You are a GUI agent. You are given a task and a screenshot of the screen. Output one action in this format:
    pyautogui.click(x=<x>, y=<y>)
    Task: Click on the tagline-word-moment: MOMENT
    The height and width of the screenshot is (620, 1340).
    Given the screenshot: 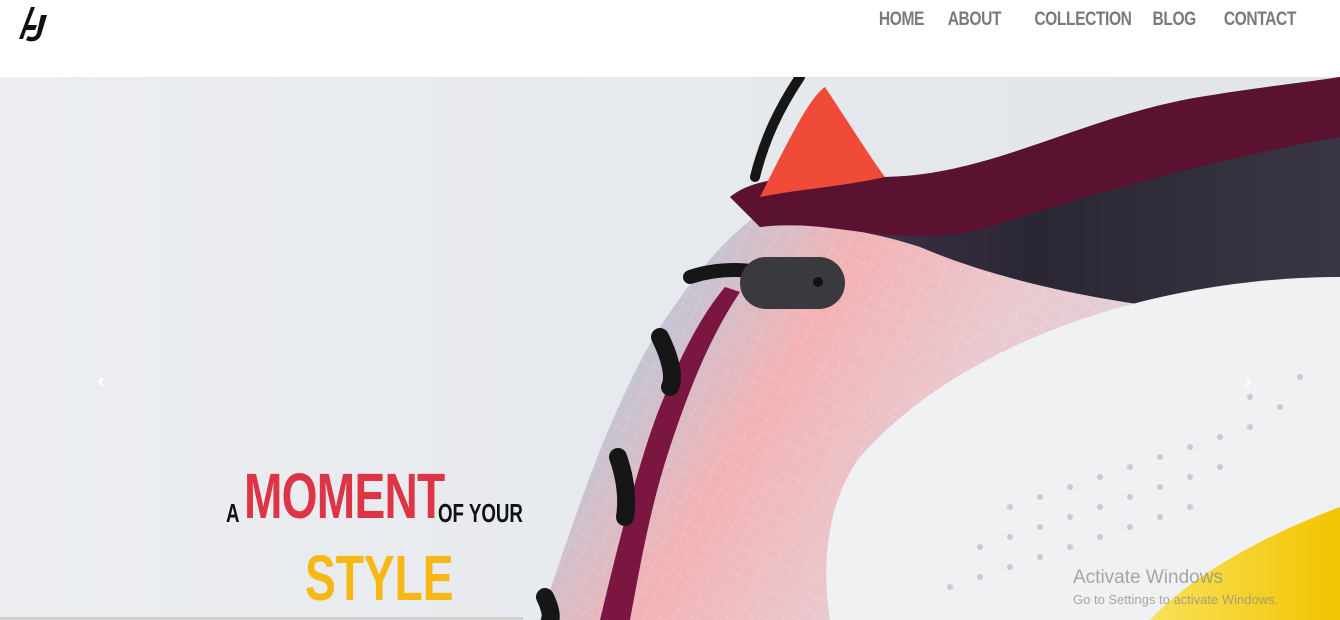 What is the action you would take?
    pyautogui.click(x=344, y=496)
    